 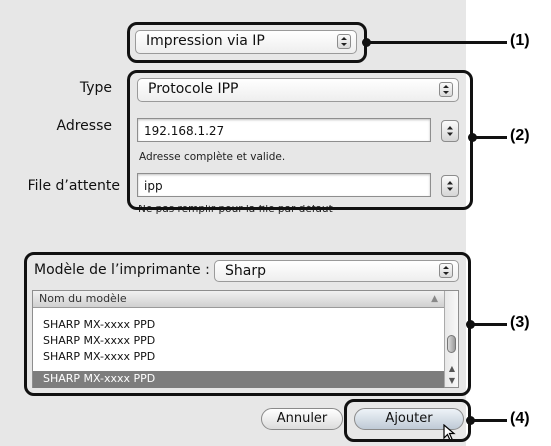 I want to click on cancel-button: Annuler, so click(x=302, y=419).